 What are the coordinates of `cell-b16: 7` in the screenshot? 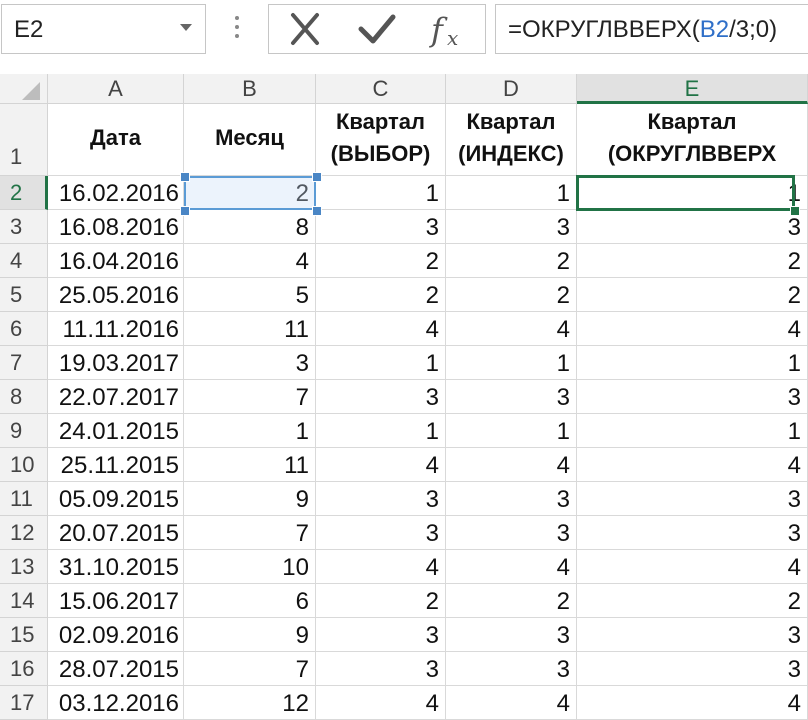 It's located at (250, 669).